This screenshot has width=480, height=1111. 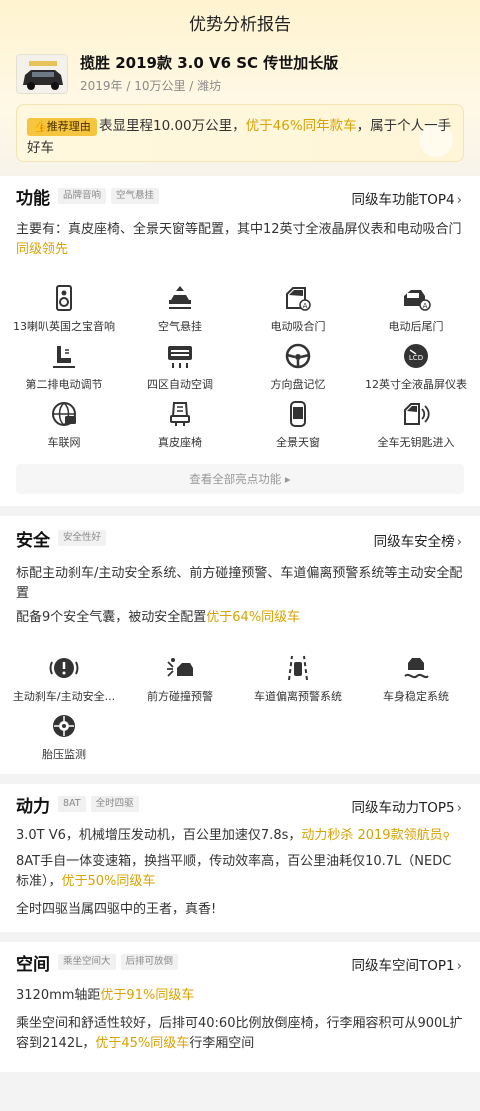 What do you see at coordinates (33, 540) in the screenshot?
I see `safety-title: 安全` at bounding box center [33, 540].